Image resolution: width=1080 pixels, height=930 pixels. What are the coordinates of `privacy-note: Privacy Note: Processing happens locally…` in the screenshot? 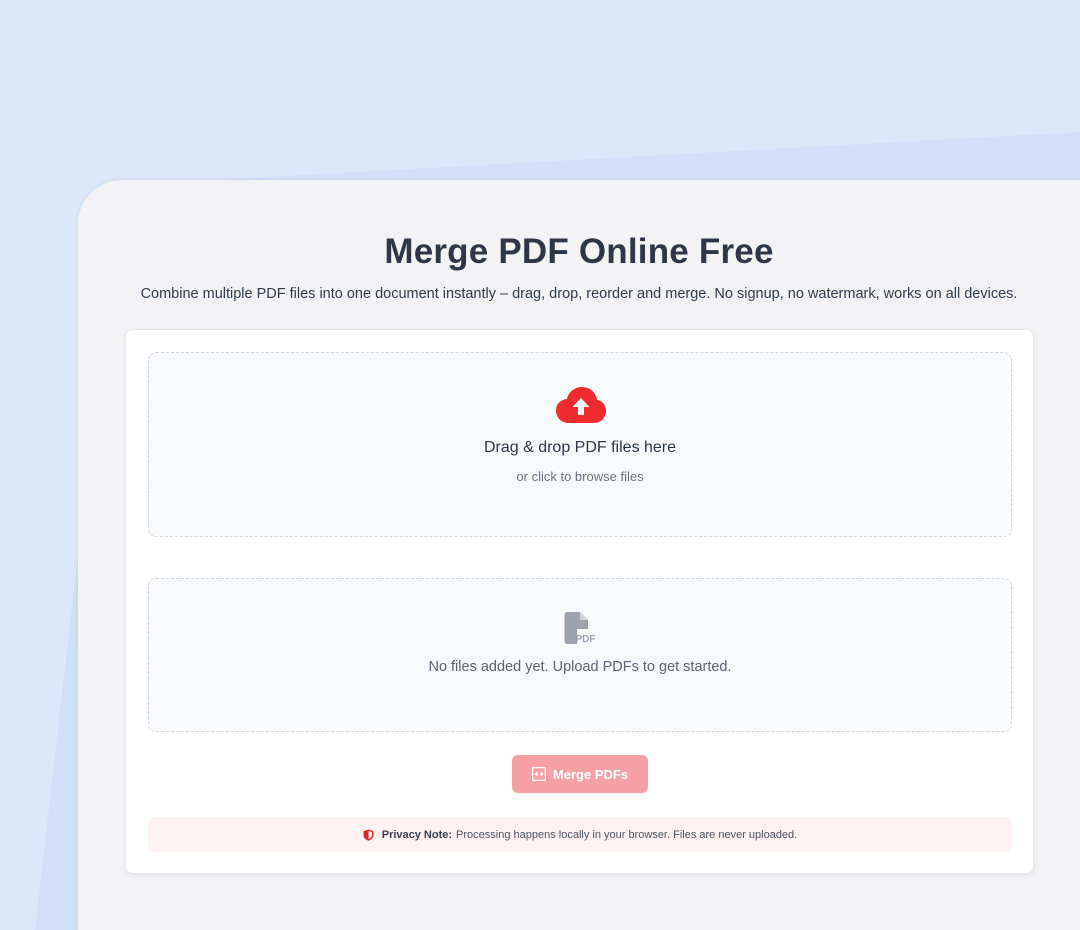 It's located at (580, 834).